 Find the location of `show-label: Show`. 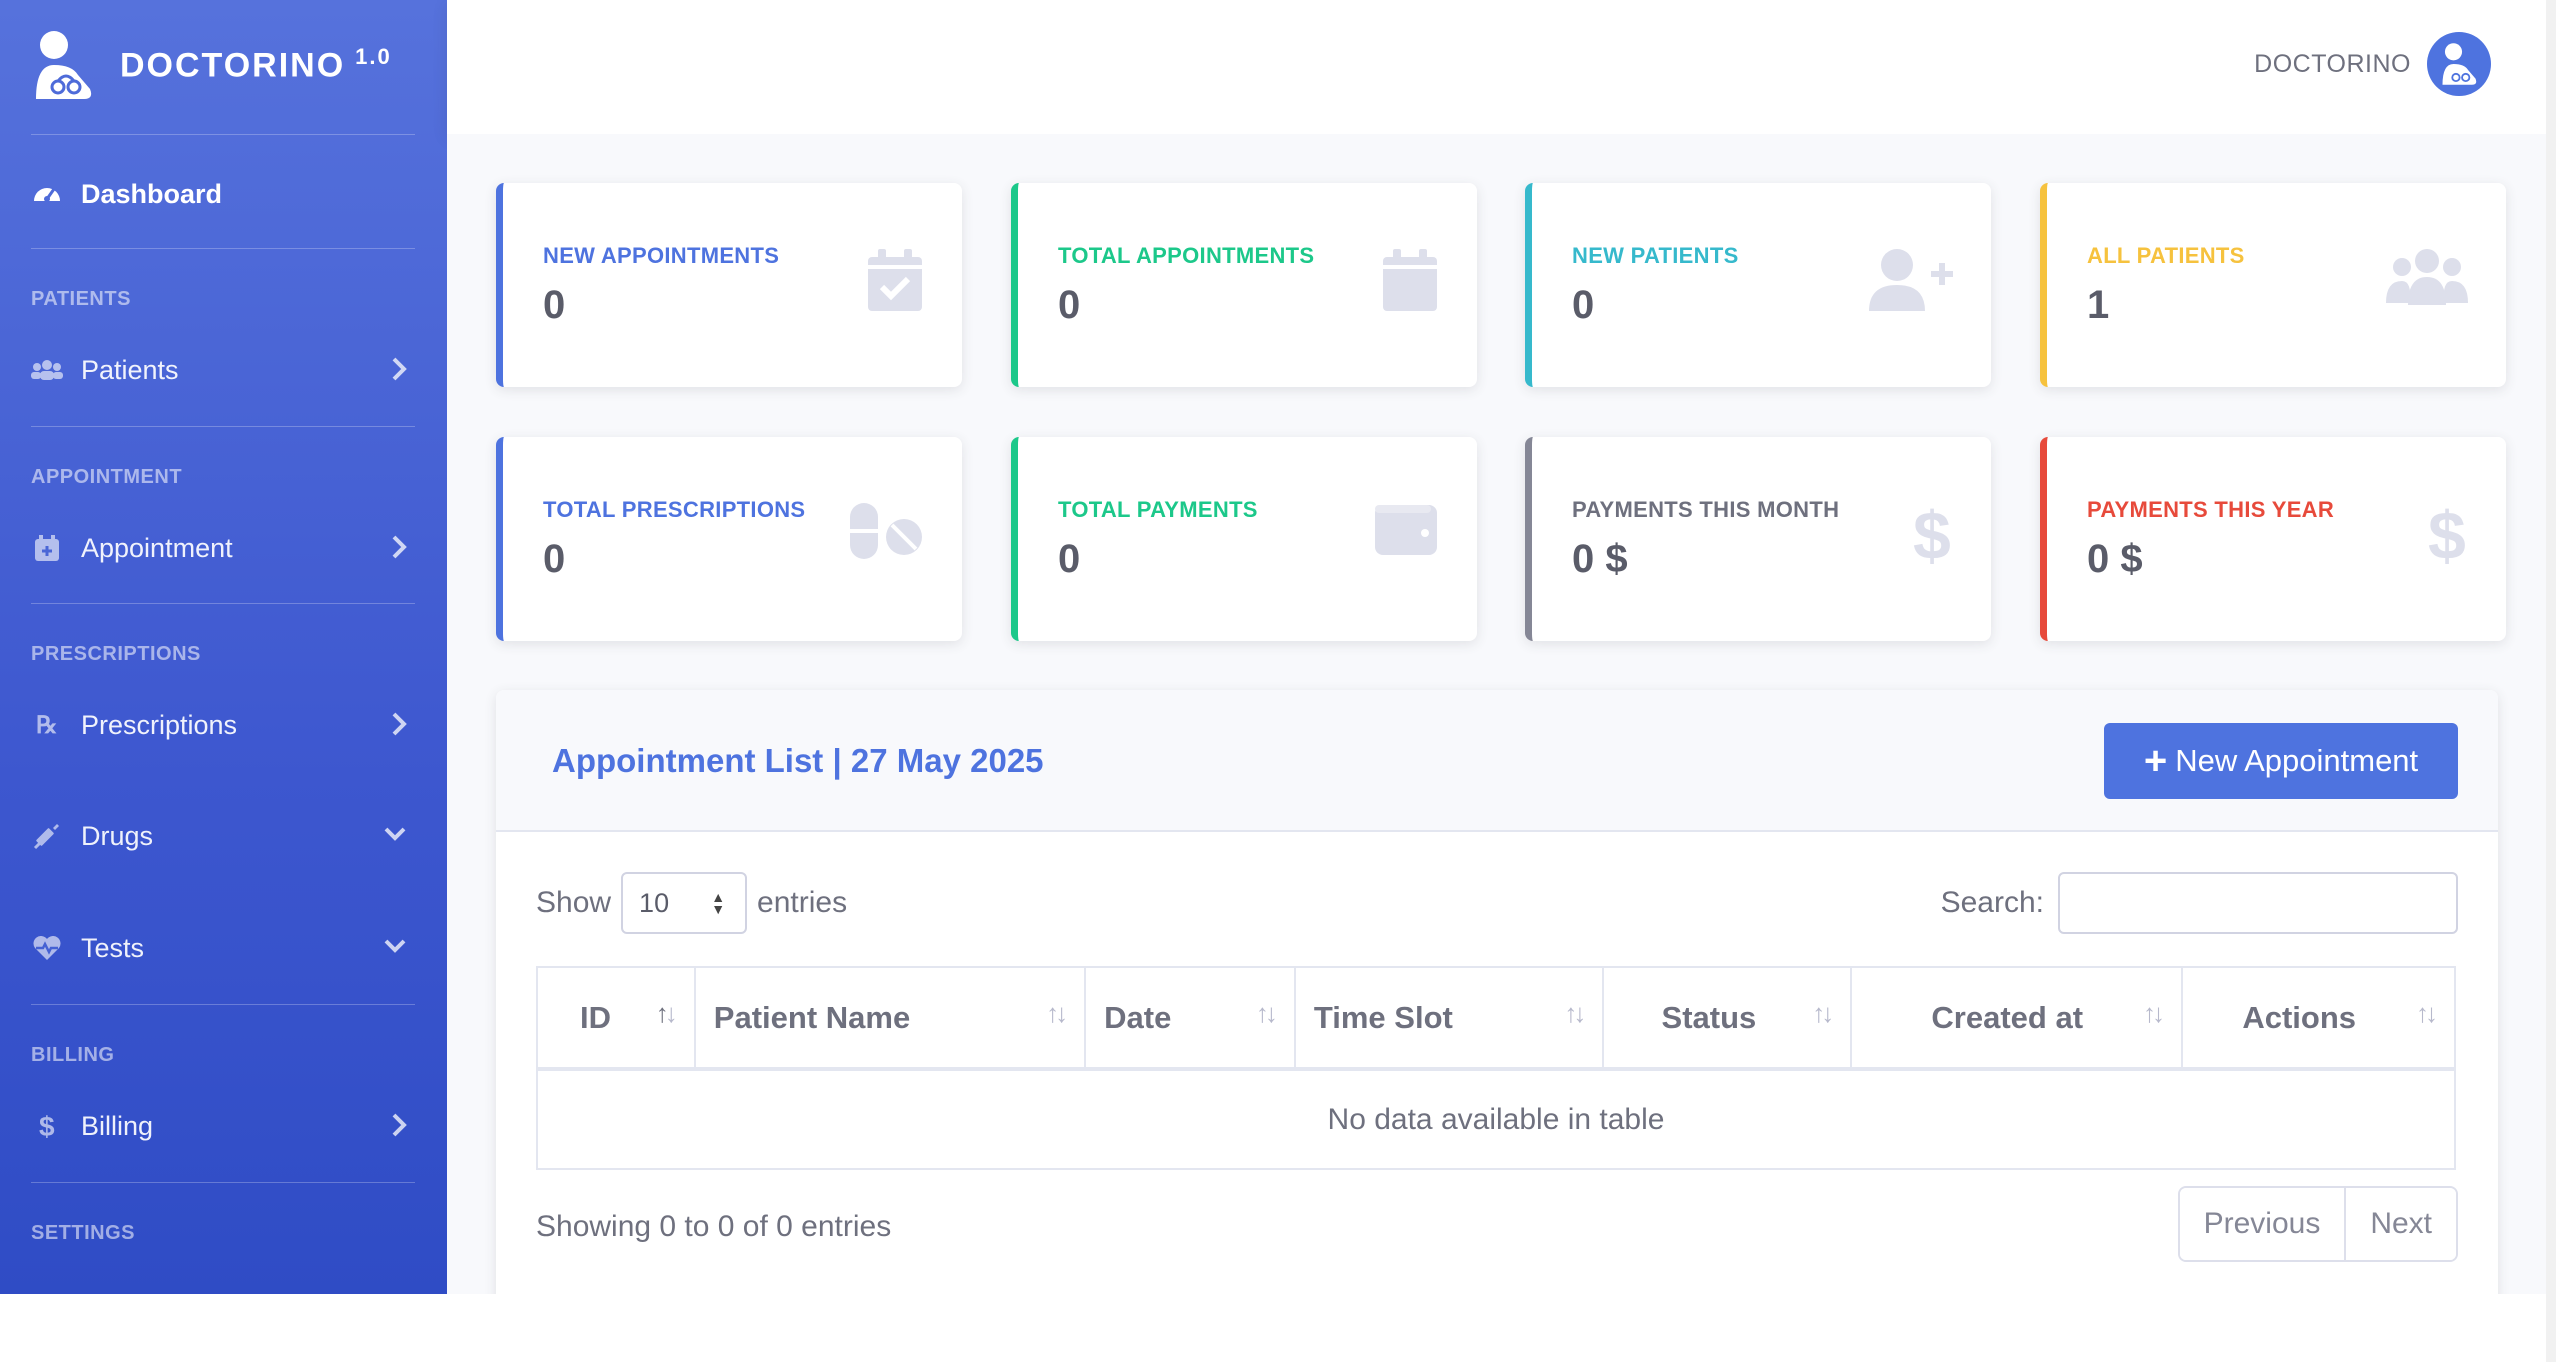

show-label: Show is located at coordinates (574, 902).